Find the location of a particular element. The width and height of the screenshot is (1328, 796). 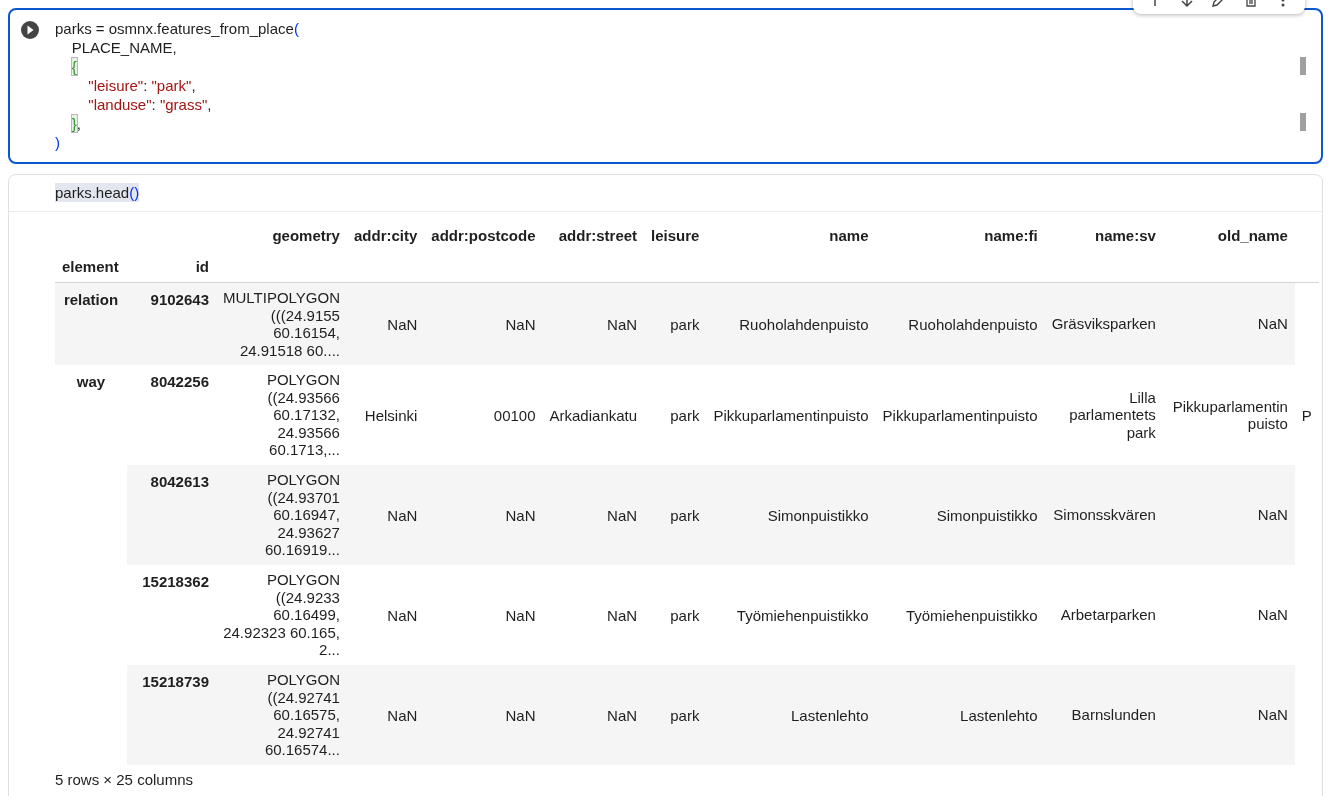

run-icon is located at coordinates (30, 30).